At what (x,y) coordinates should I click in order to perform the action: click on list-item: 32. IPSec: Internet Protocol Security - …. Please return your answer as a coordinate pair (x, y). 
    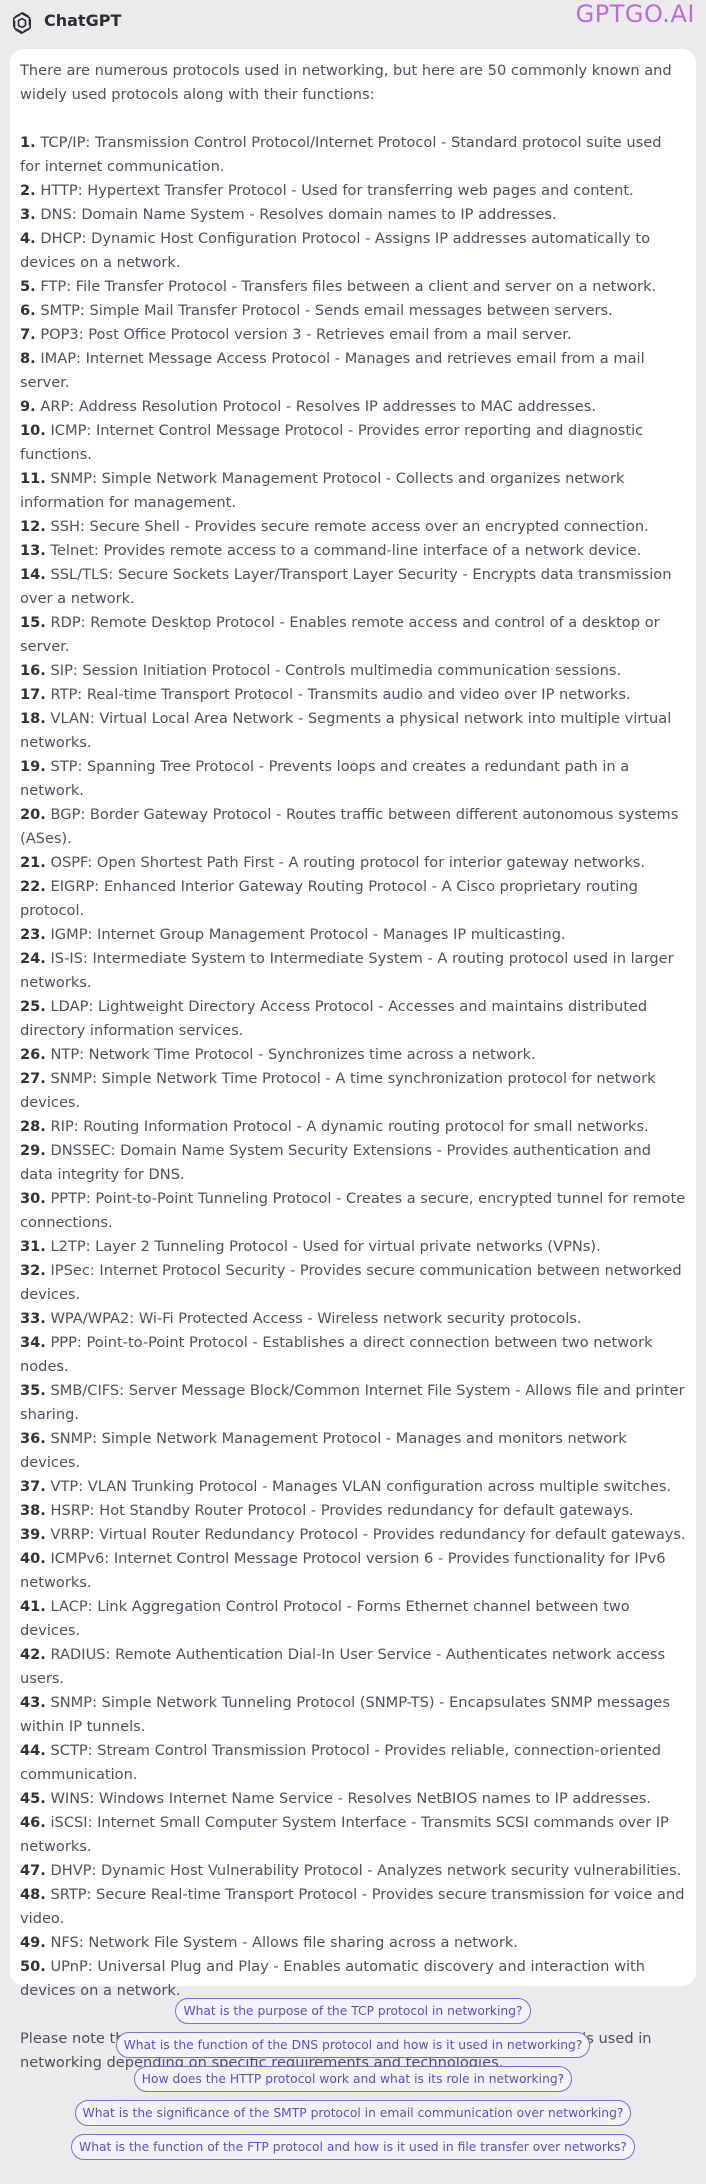
    Looking at the image, I should click on (353, 1283).